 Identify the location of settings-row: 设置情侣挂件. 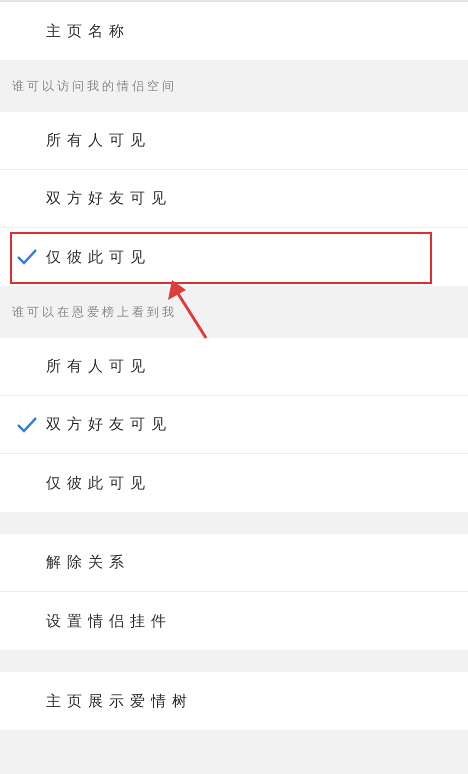
(234, 621).